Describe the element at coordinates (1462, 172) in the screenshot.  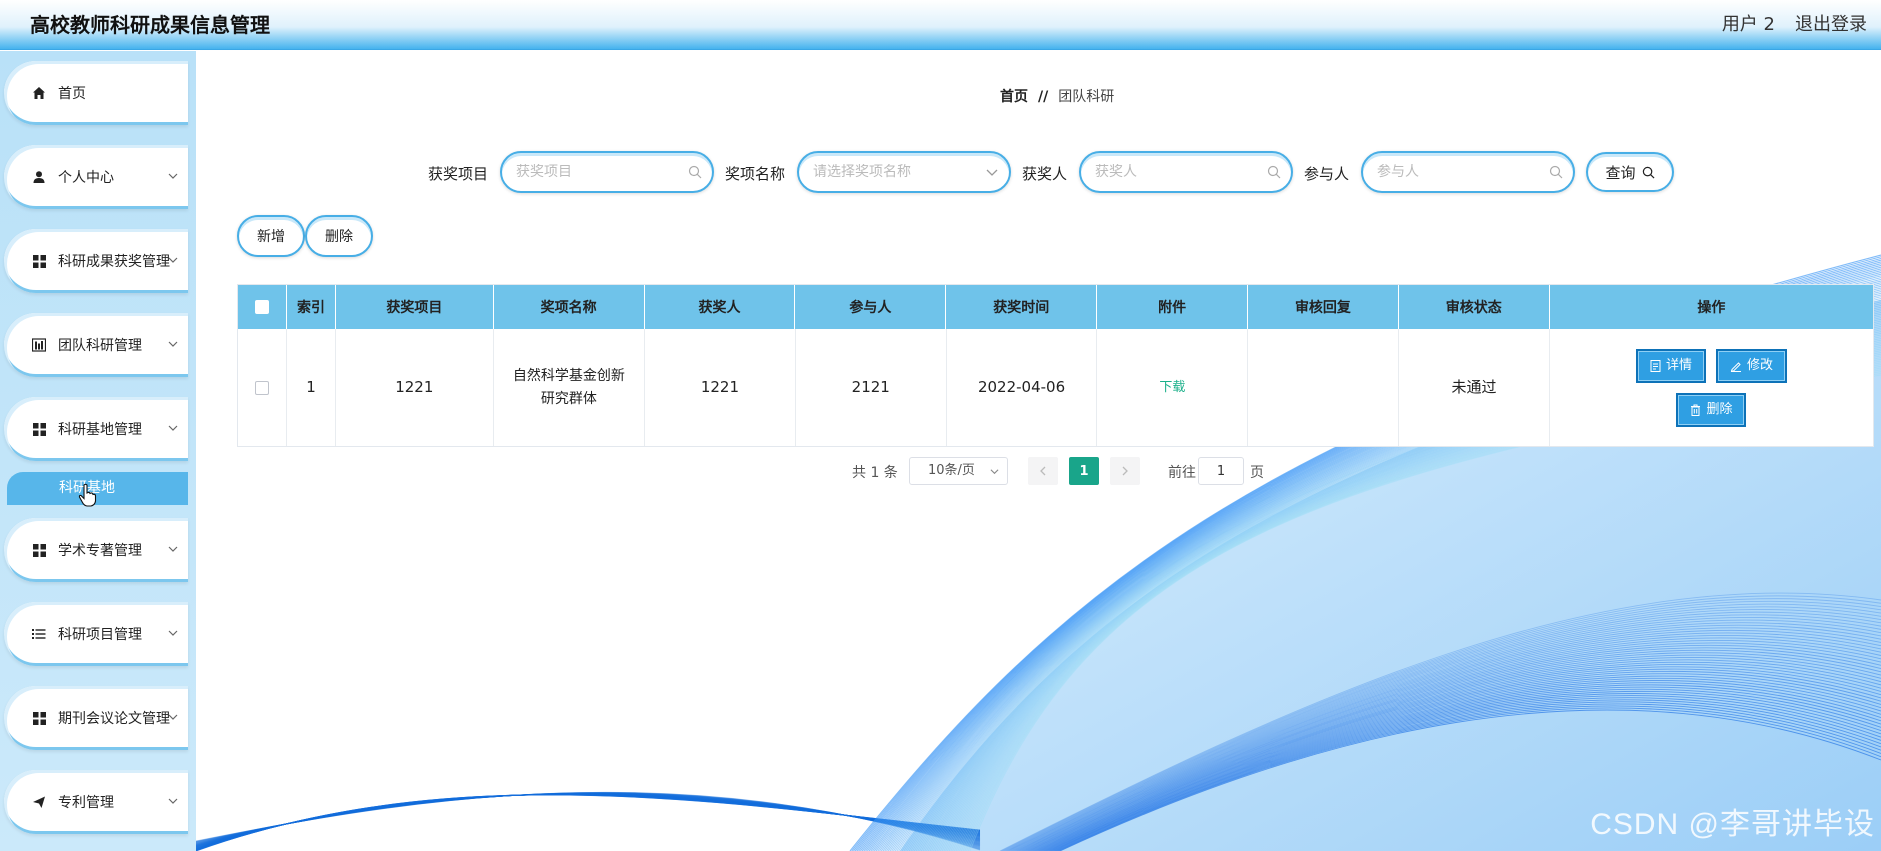
I see `participant-input` at that location.